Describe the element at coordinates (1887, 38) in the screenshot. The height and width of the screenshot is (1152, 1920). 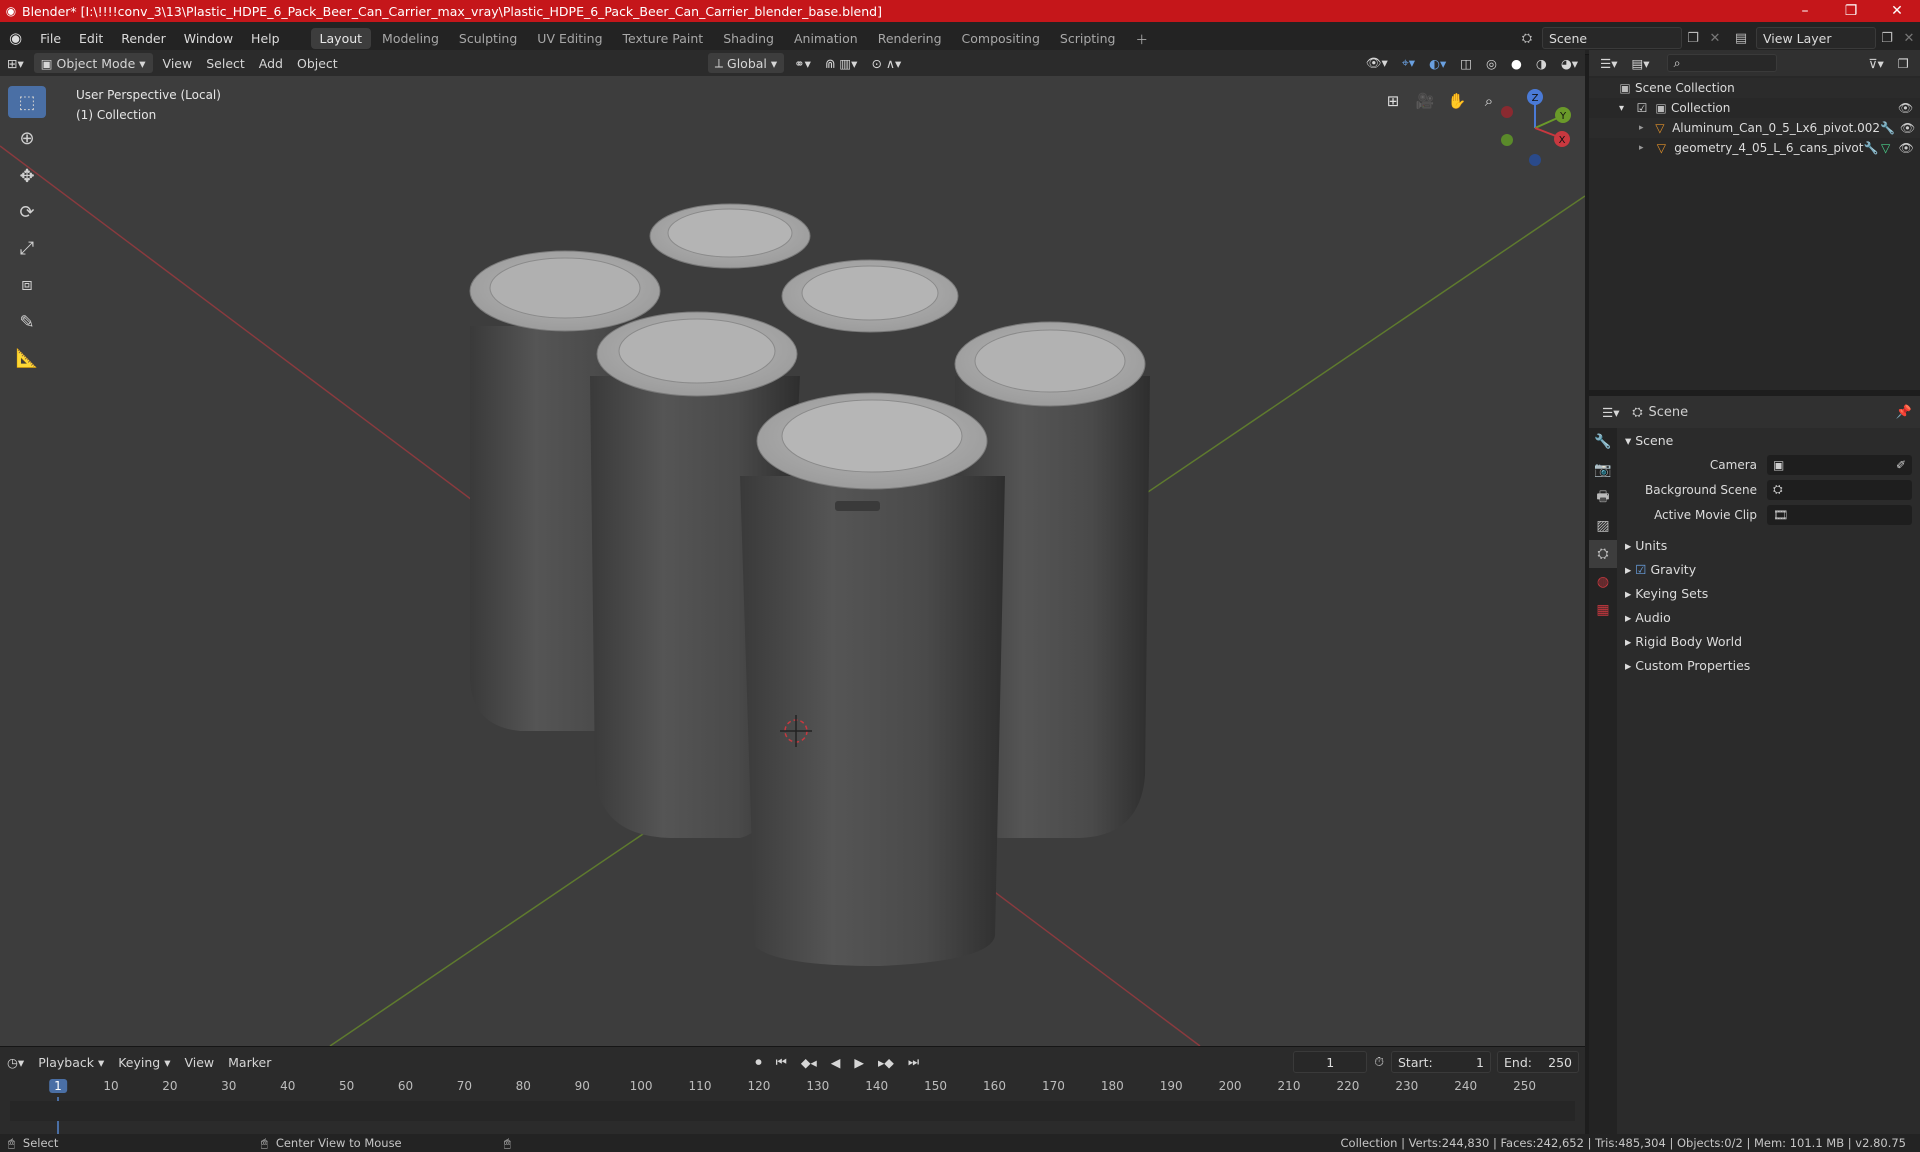
I see `new-view-layer-icon: ❐` at that location.